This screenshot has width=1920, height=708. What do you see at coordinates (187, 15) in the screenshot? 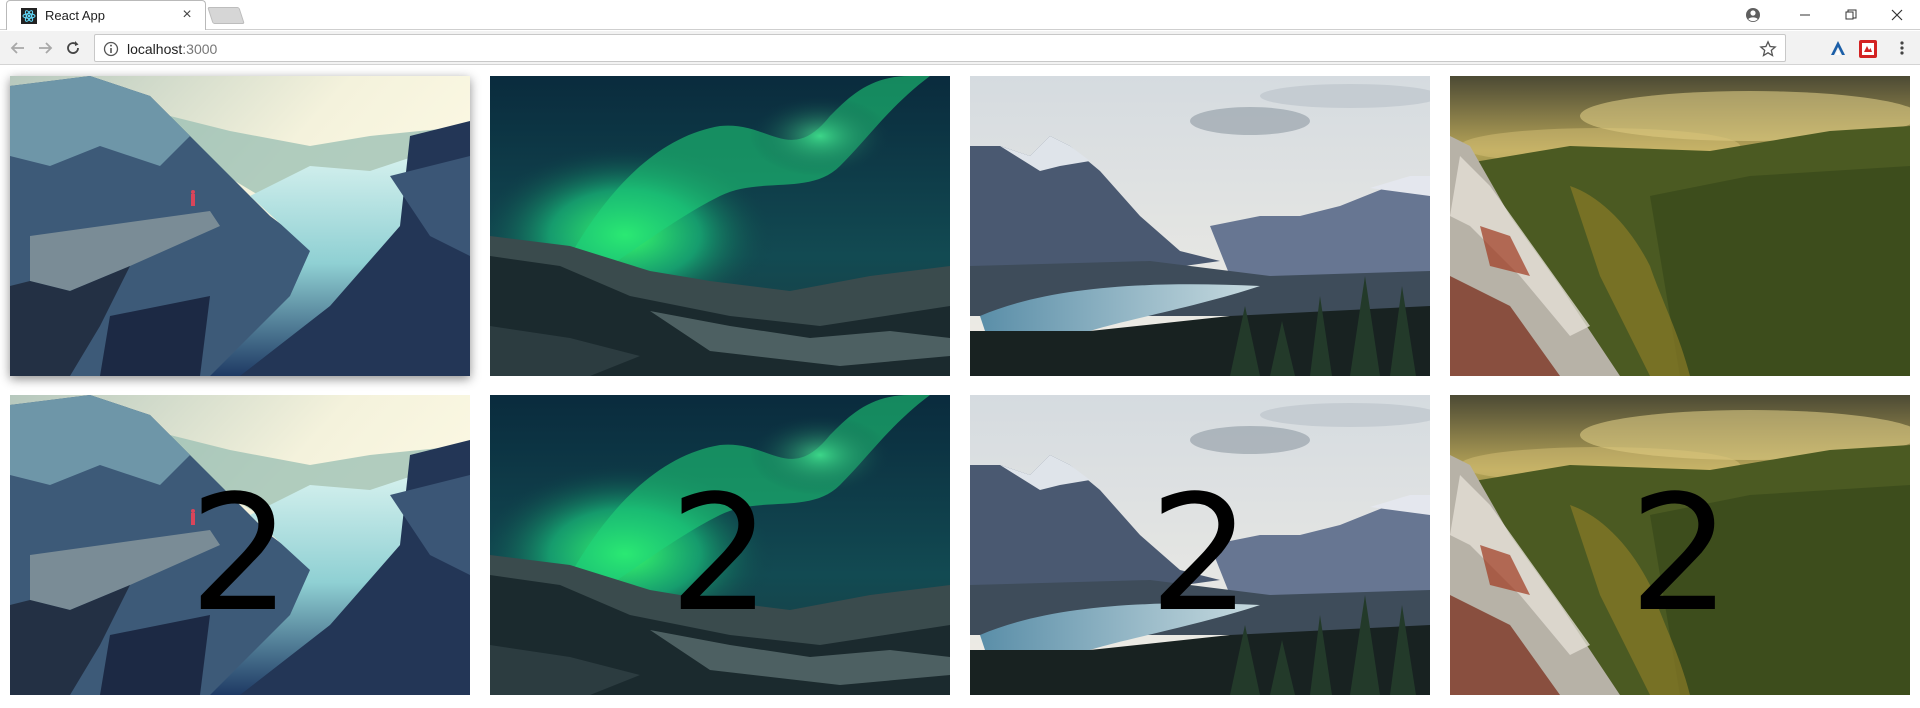
I see `tab-close-button: ×` at bounding box center [187, 15].